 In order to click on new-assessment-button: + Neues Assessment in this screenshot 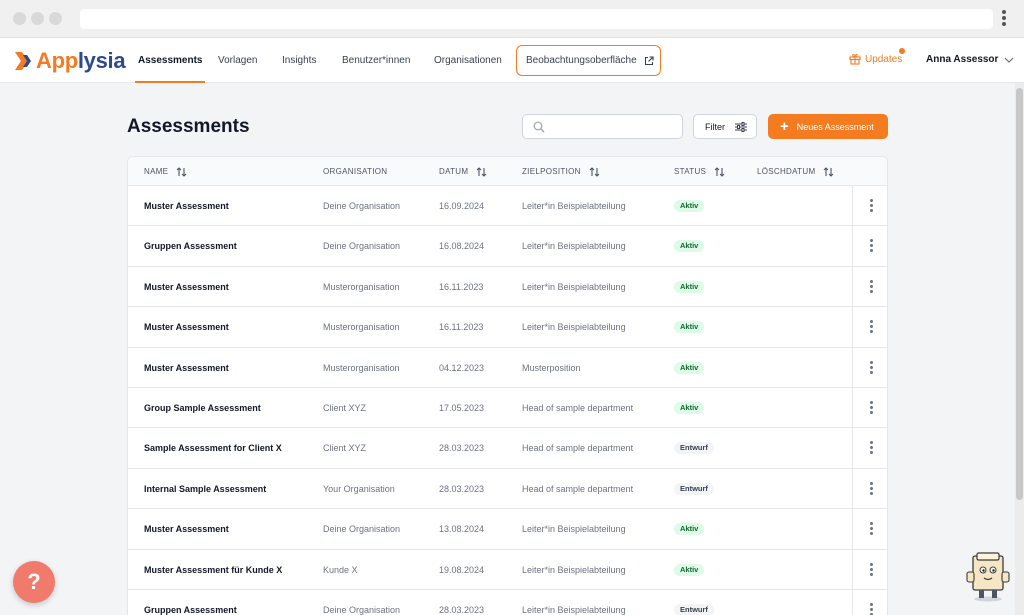, I will do `click(828, 126)`.